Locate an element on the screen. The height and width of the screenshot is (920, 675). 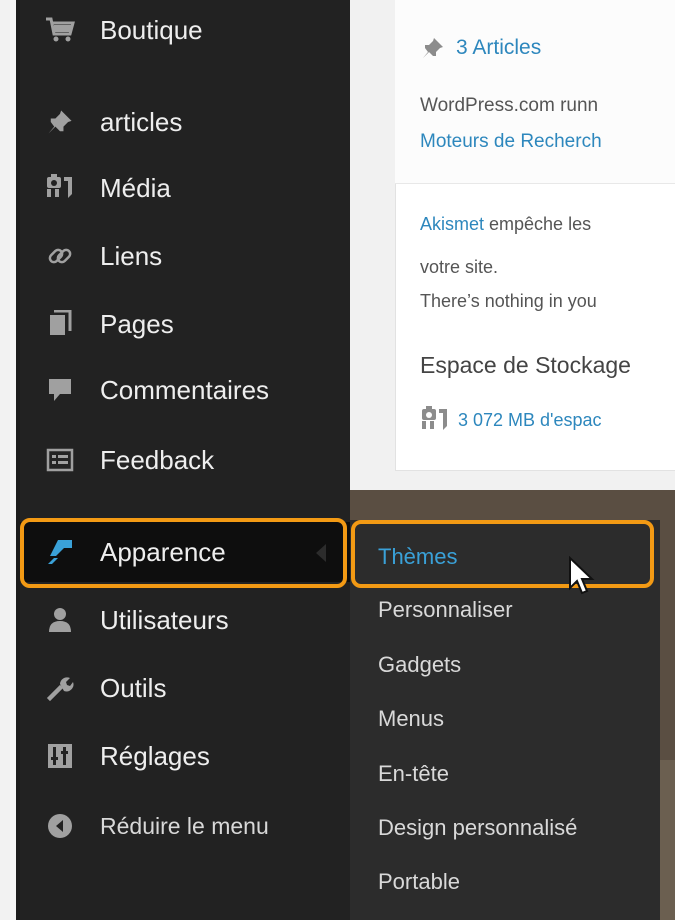
sidebar-item-label: Réglages is located at coordinates (155, 756).